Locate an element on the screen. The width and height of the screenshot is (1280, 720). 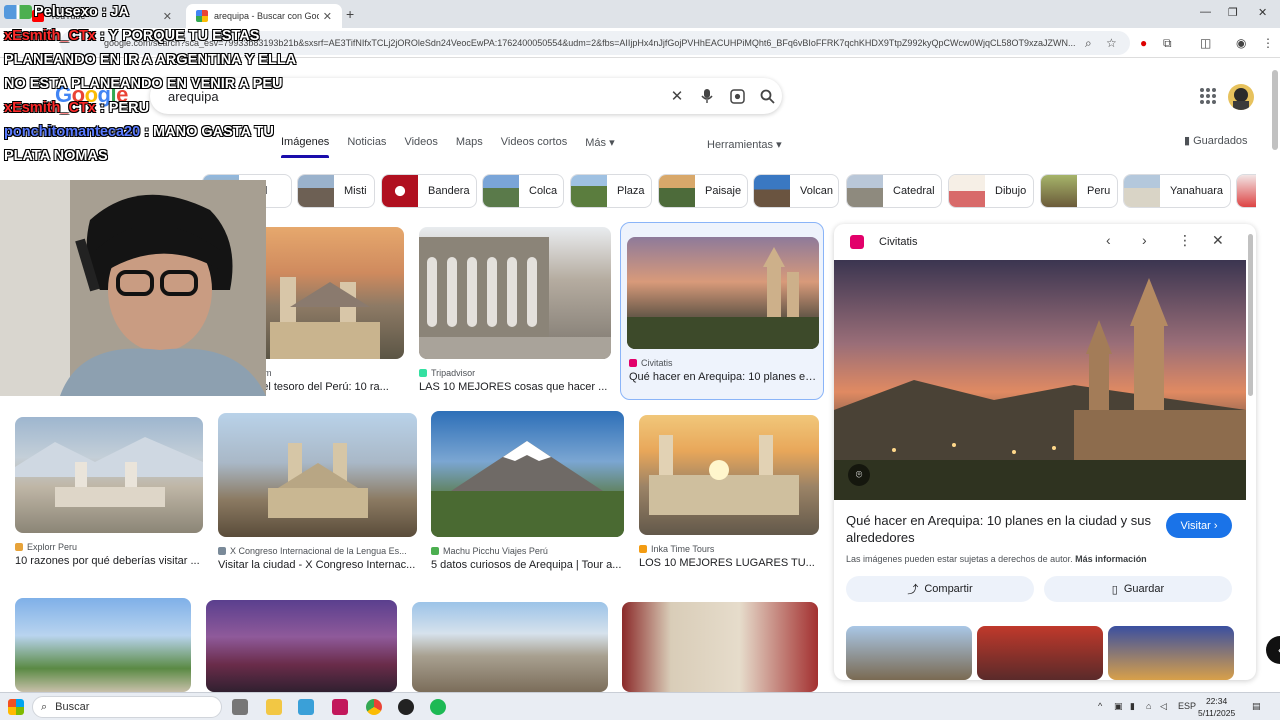
share-button: ⤴ Compartir is located at coordinates (940, 589).